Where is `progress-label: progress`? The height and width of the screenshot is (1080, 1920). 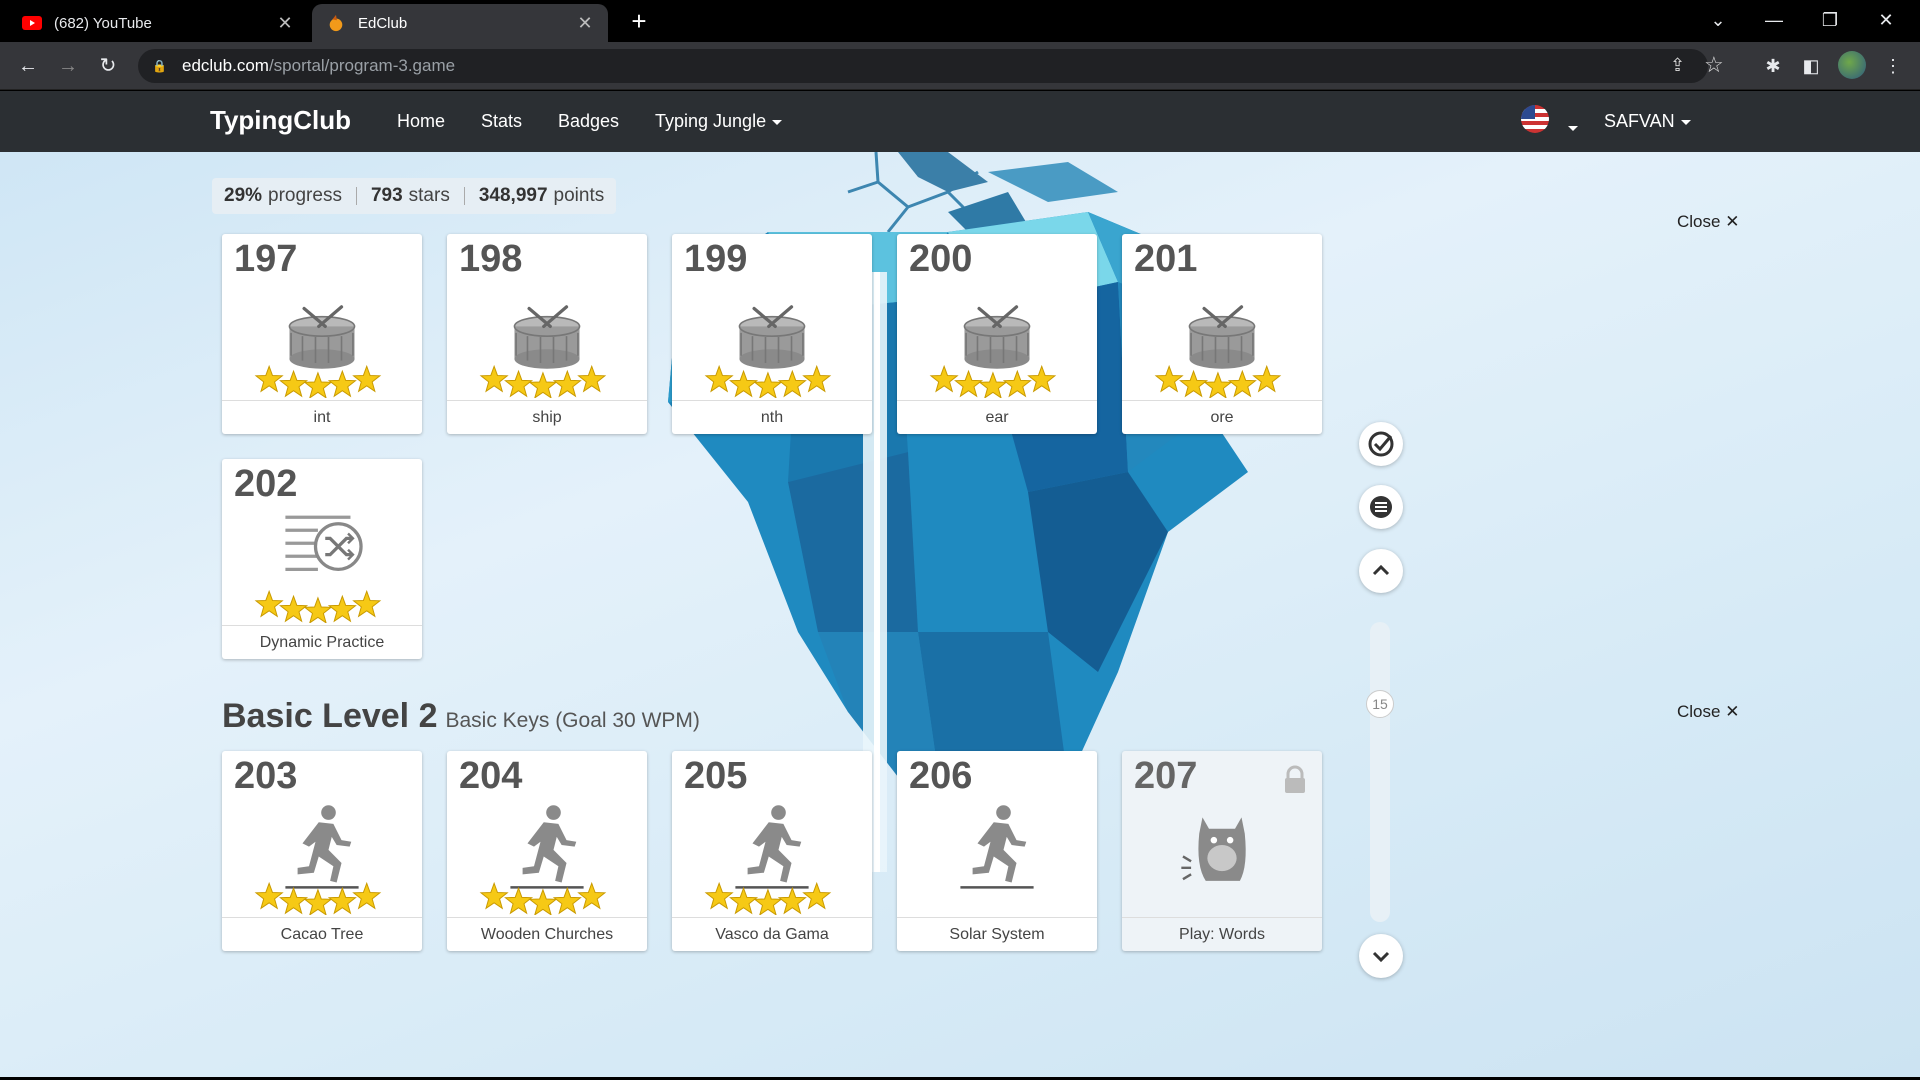
progress-label: progress is located at coordinates (305, 195).